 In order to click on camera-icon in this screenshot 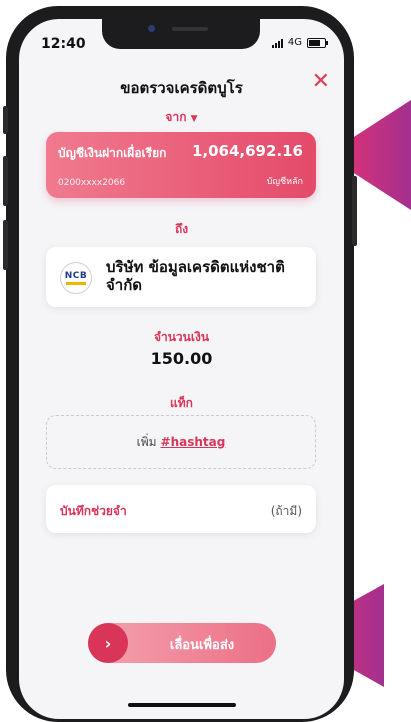, I will do `click(151, 28)`.